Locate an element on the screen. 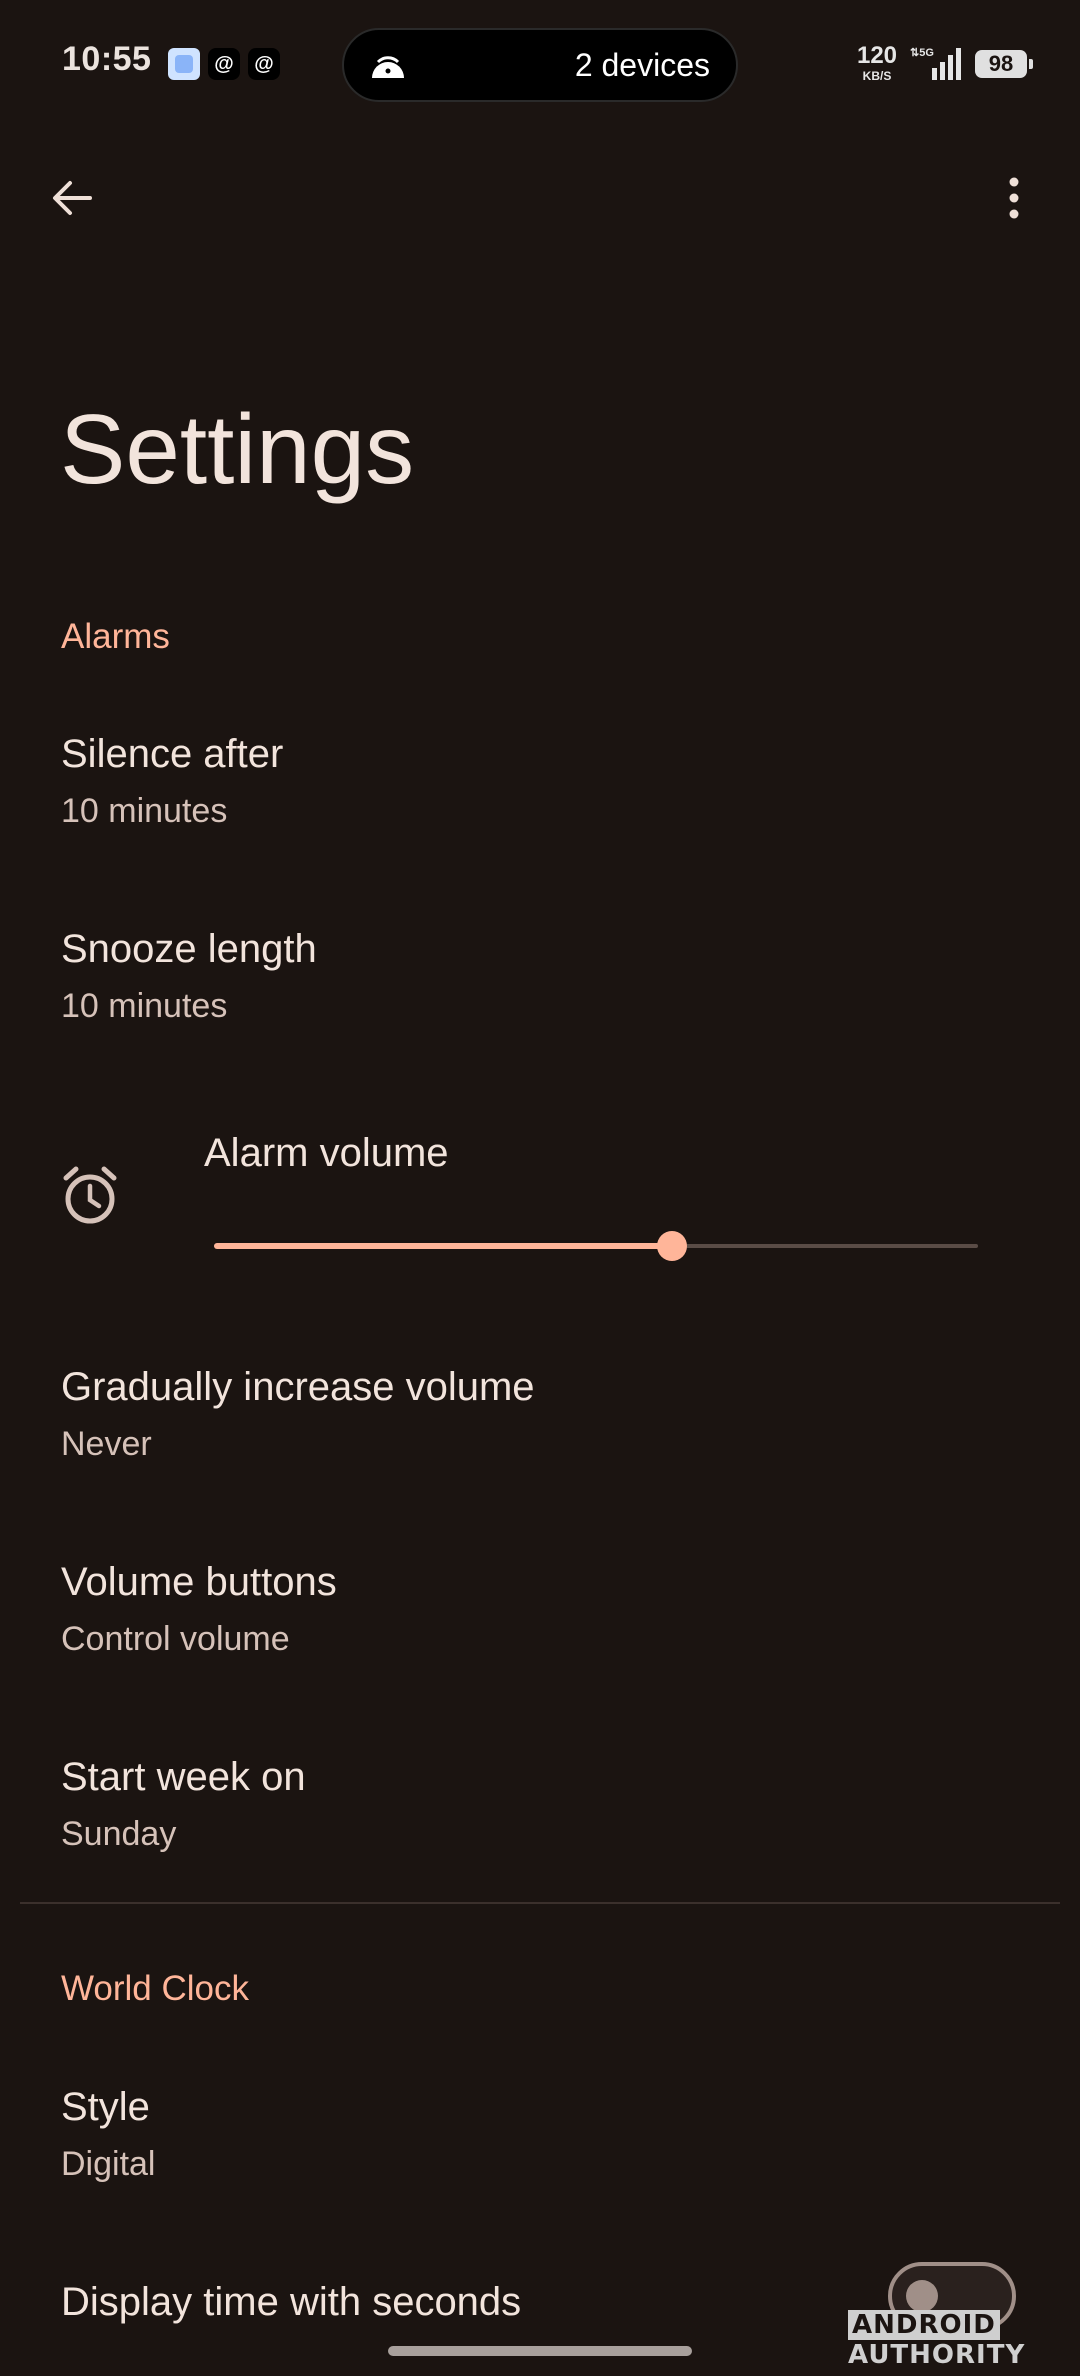  setting-value: Digital is located at coordinates (108, 2164).